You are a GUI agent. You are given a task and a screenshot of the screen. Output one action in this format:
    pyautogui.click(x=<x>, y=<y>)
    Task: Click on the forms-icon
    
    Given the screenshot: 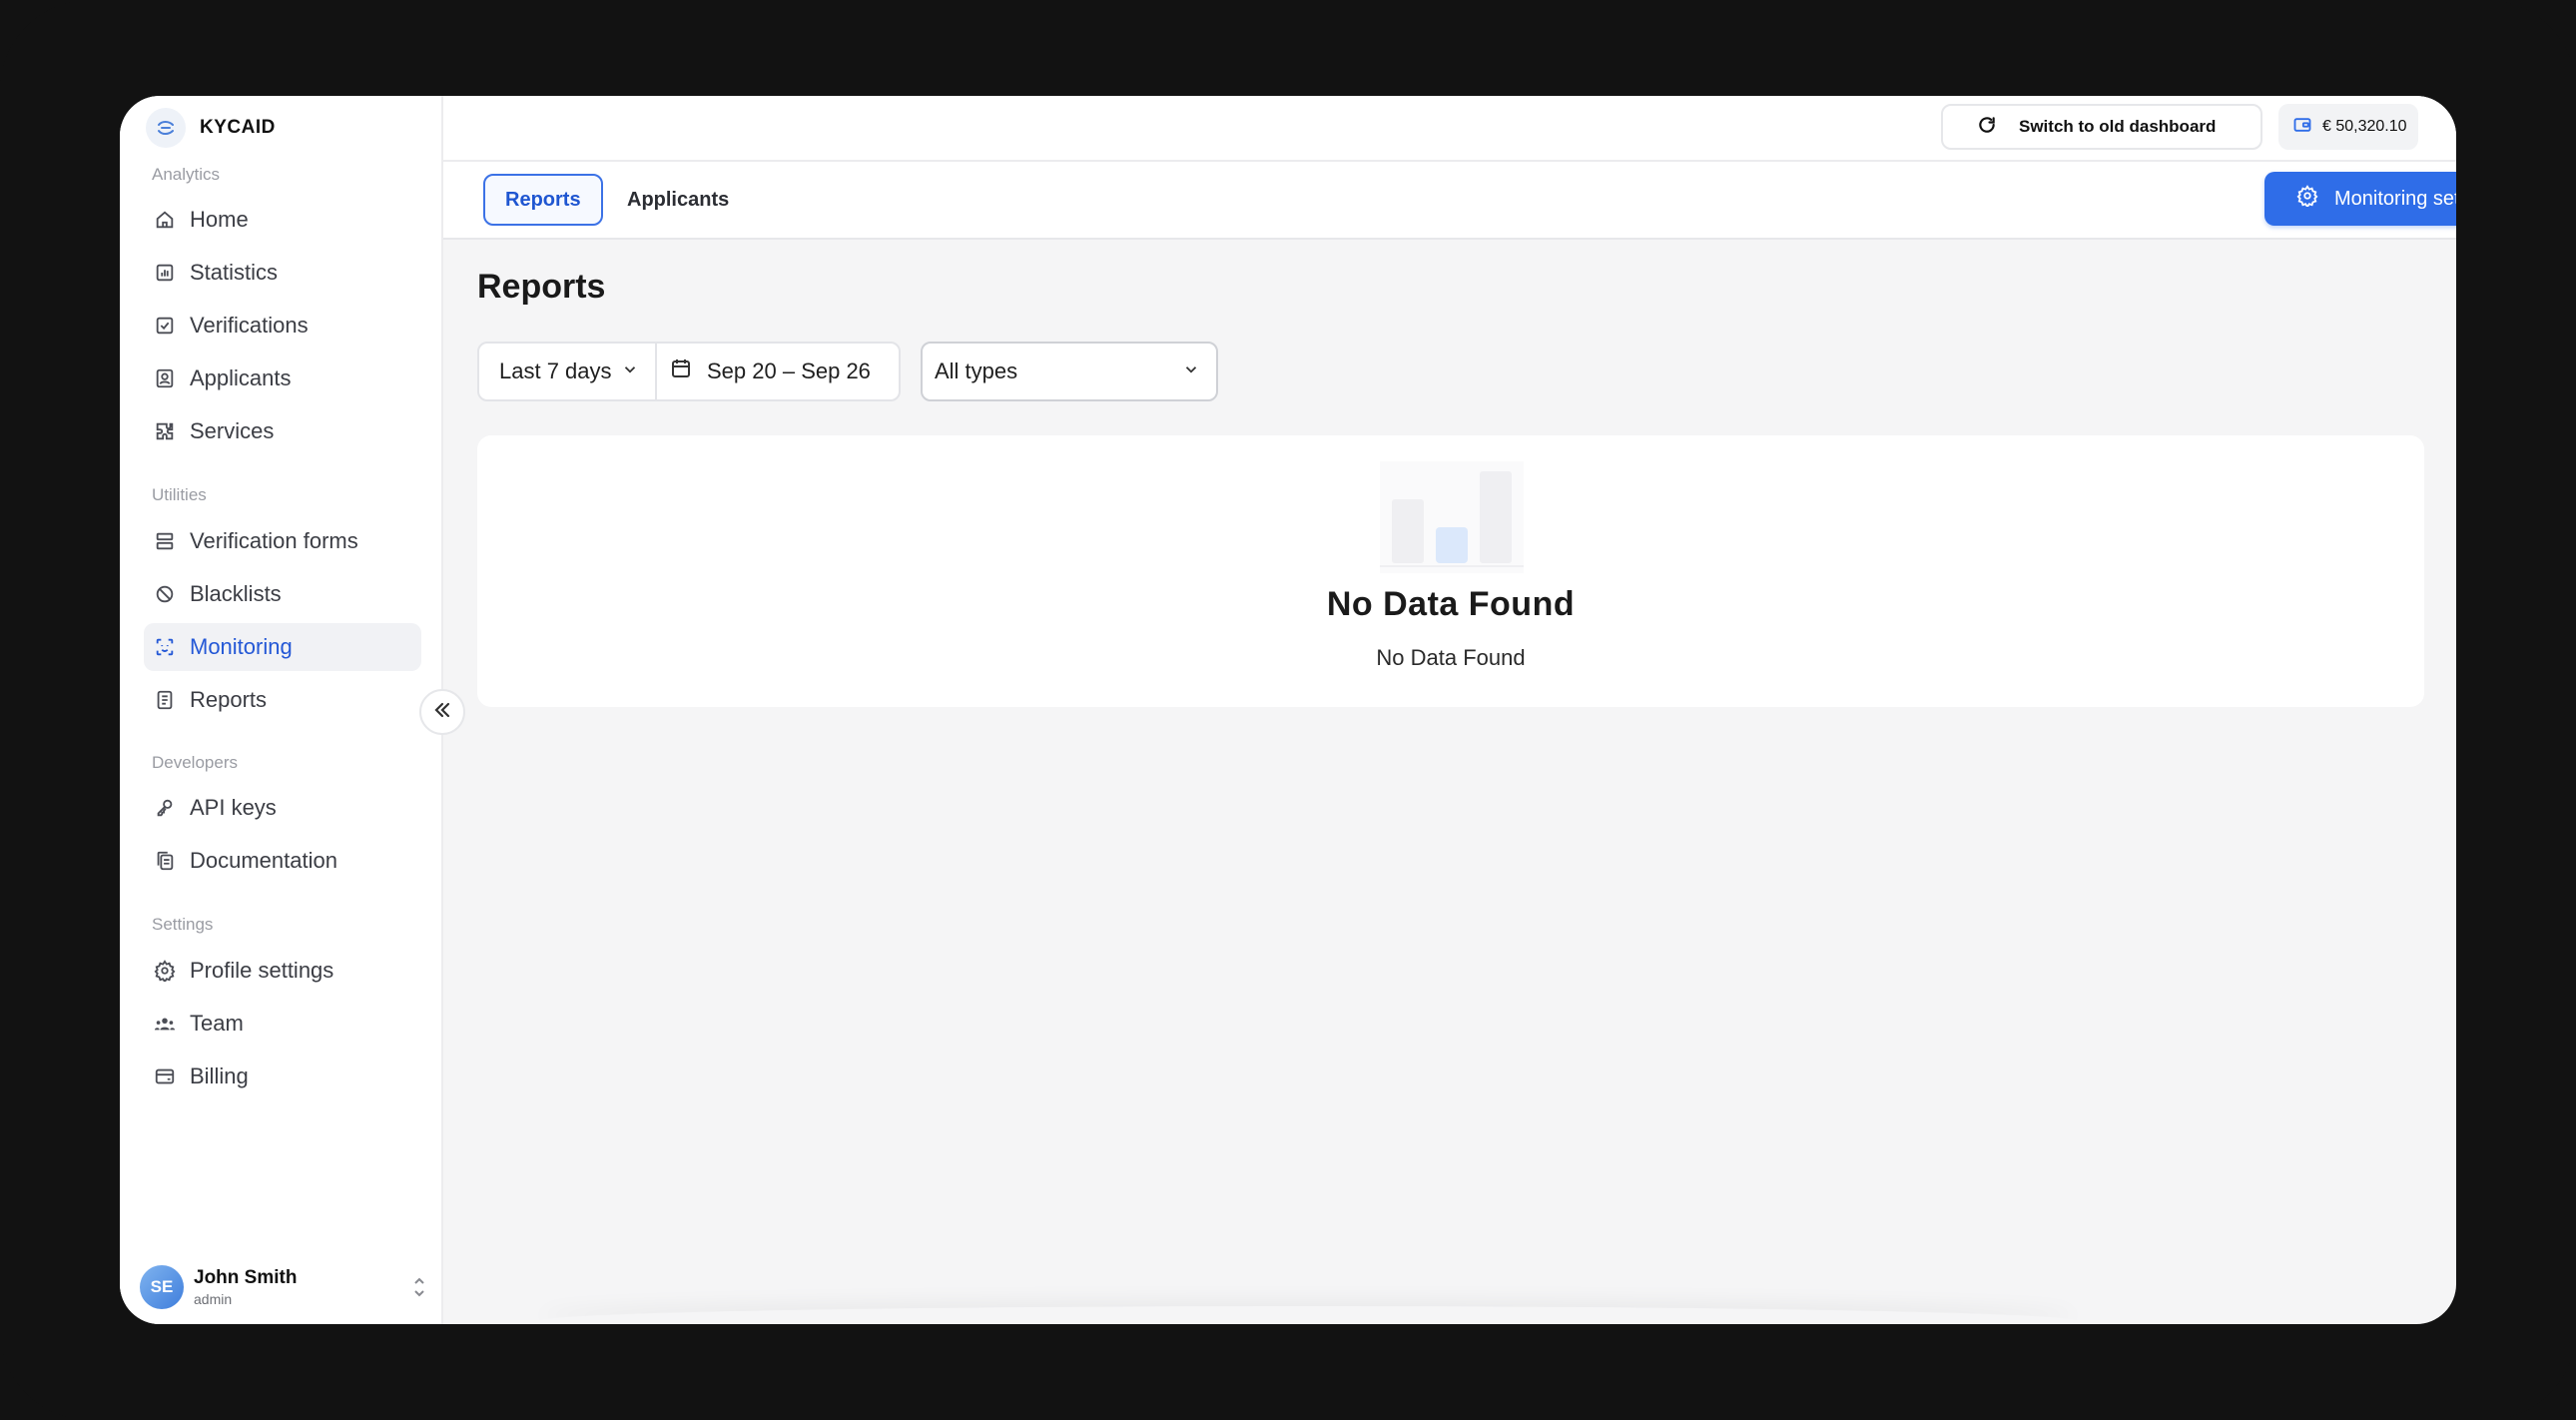 What is the action you would take?
    pyautogui.click(x=165, y=541)
    